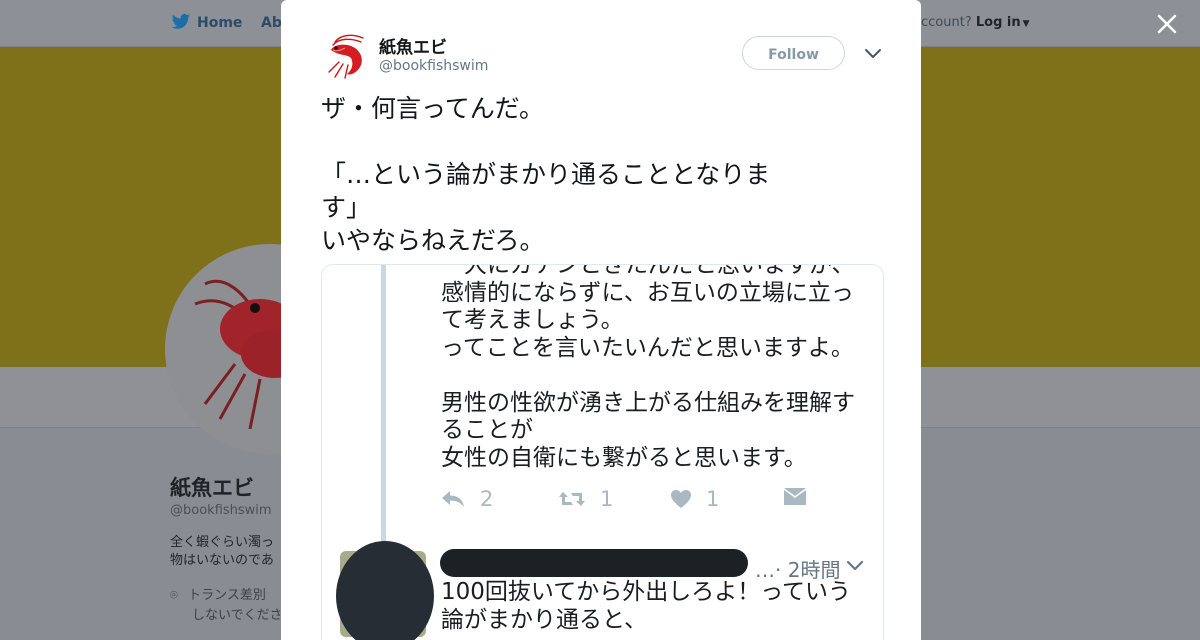  I want to click on thread-connector-line, so click(383, 410).